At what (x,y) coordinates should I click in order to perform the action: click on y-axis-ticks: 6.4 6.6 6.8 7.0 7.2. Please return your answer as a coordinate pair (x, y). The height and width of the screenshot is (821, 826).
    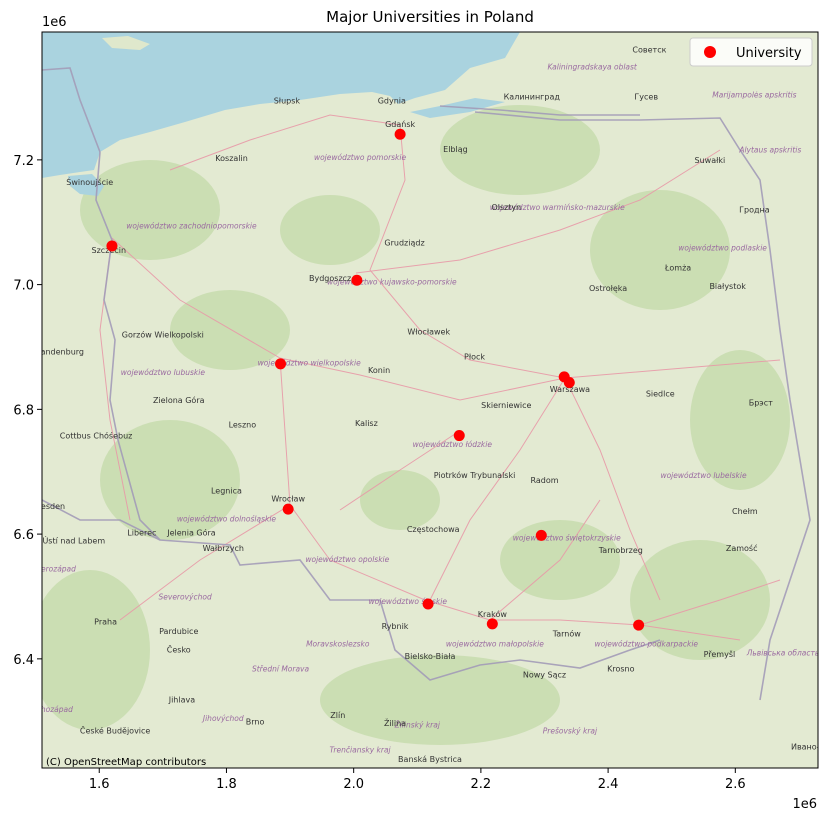
    Looking at the image, I should click on (27, 411).